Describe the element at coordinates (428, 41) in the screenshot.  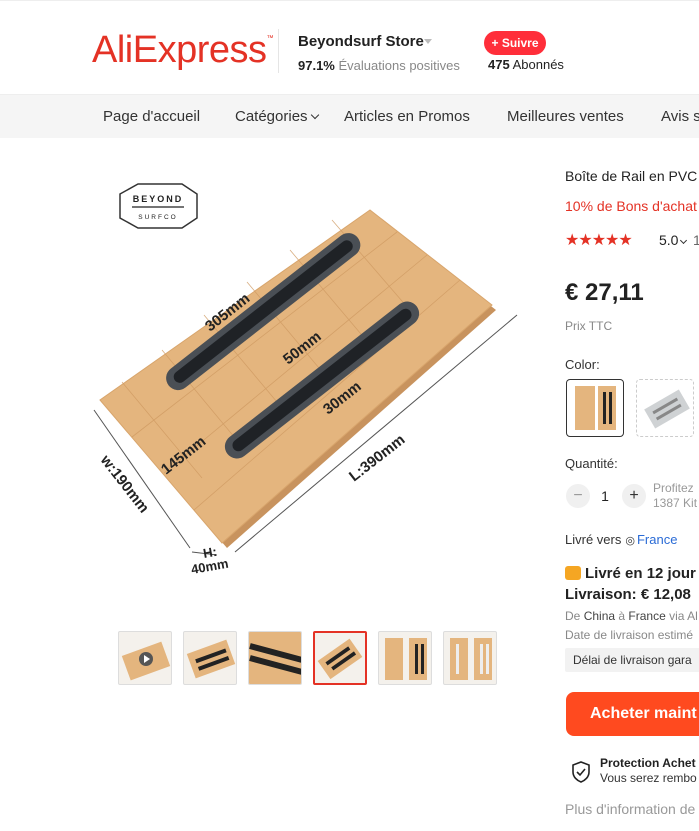
I see `store-dropdown-caret-icon` at that location.